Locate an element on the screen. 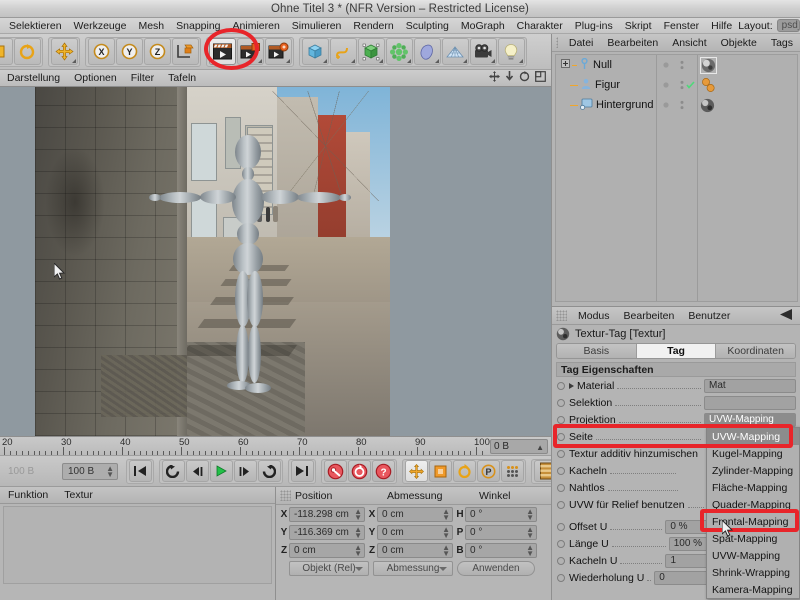  add-generator-button is located at coordinates (371, 51).